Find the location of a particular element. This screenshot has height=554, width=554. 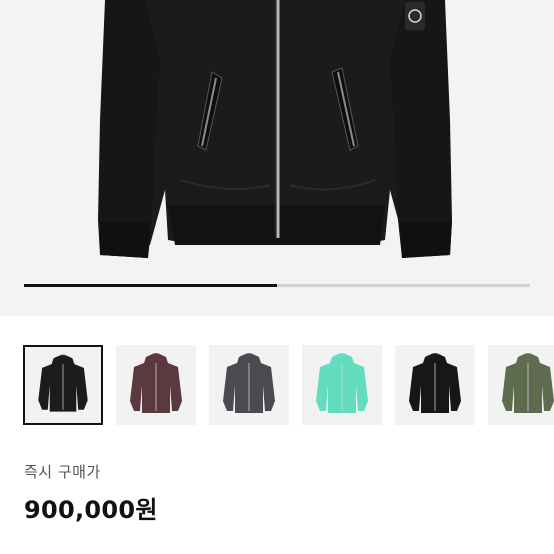

instant-buy-label: 즉시 구매가 is located at coordinates (62, 472).